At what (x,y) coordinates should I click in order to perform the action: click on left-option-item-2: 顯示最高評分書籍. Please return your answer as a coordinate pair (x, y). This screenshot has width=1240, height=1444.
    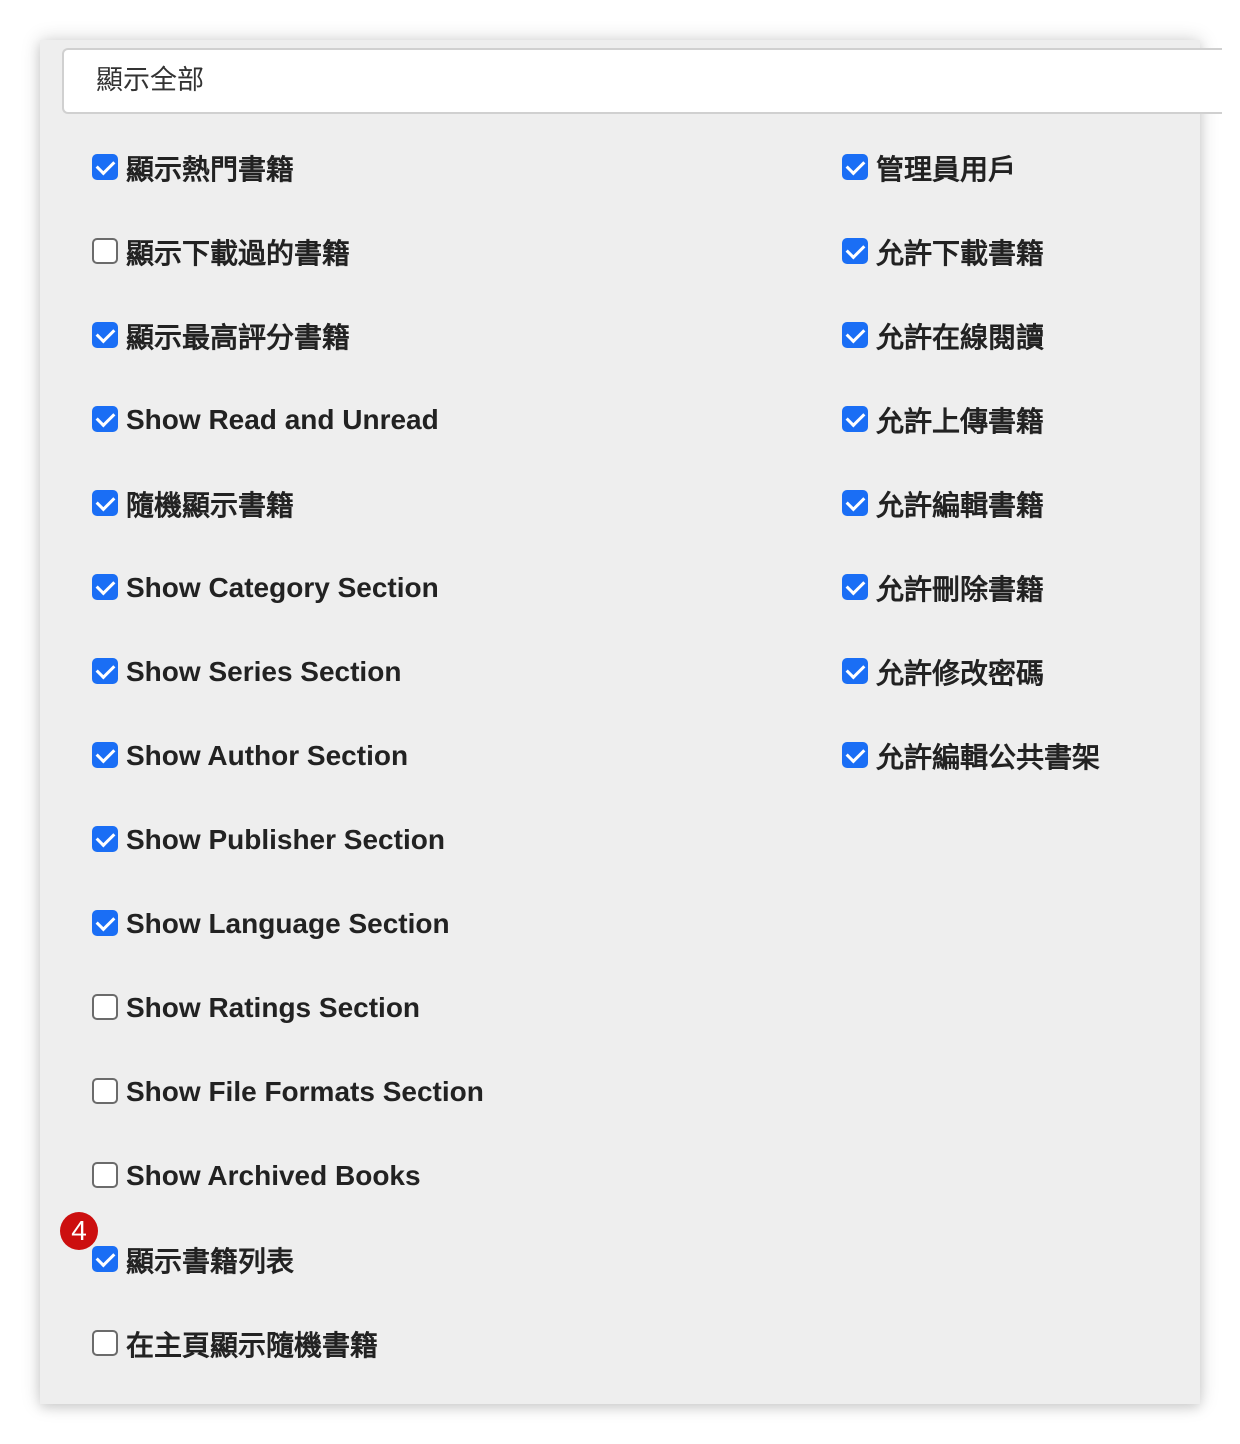
    Looking at the image, I should click on (221, 336).